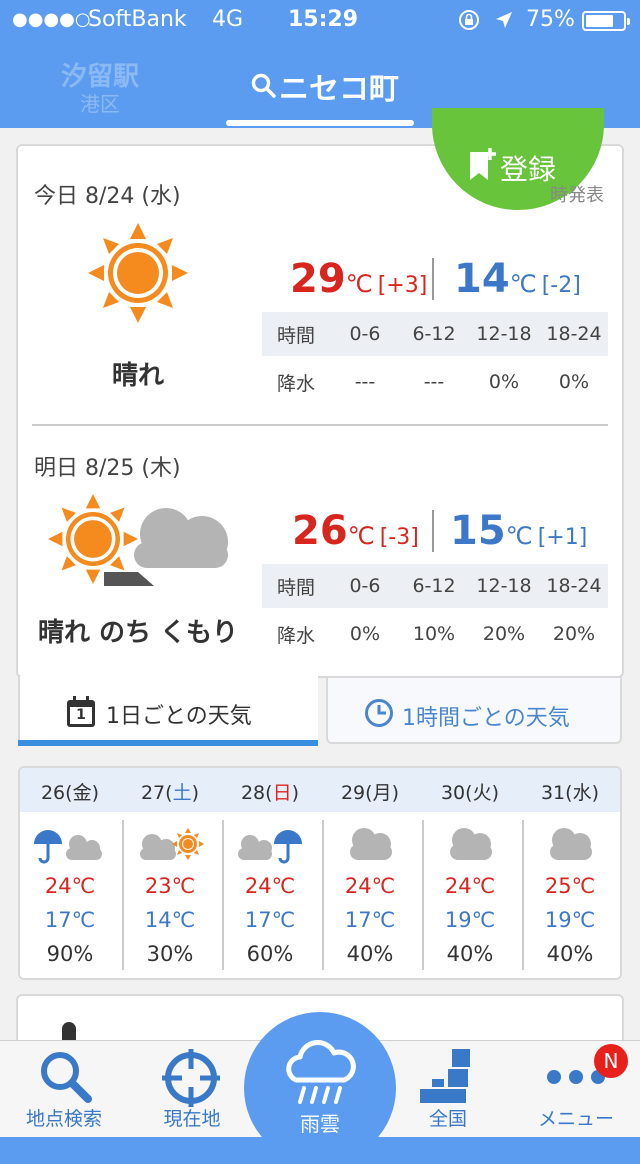 Image resolution: width=640 pixels, height=1164 pixels. Describe the element at coordinates (253, 793) in the screenshot. I see `weekly-day: 28` at that location.